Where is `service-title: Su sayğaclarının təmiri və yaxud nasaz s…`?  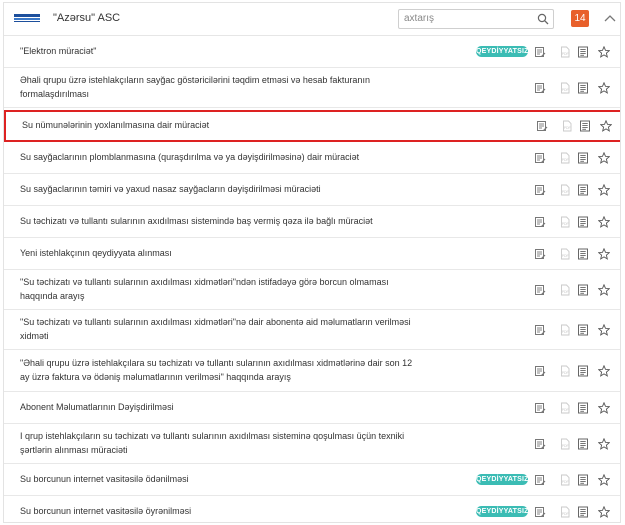 service-title: Su sayğaclarının təmiri və yaxud nasaz s… is located at coordinates (220, 189).